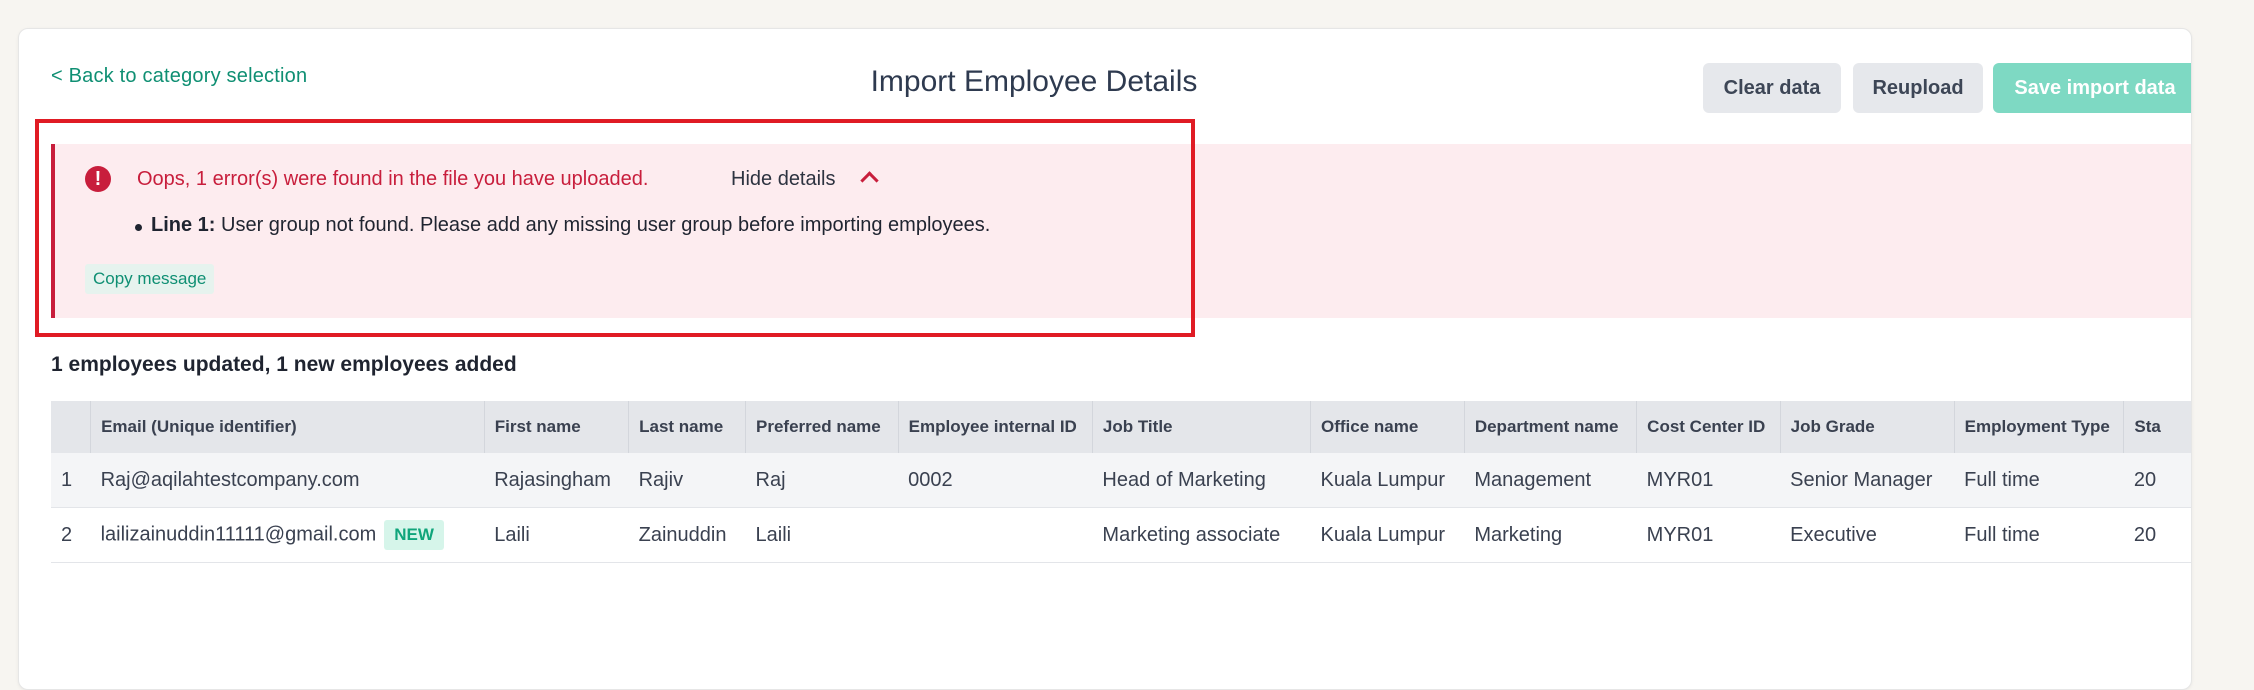 This screenshot has height=690, width=2254. Describe the element at coordinates (1918, 88) in the screenshot. I see `reupload-button: Reupload` at that location.